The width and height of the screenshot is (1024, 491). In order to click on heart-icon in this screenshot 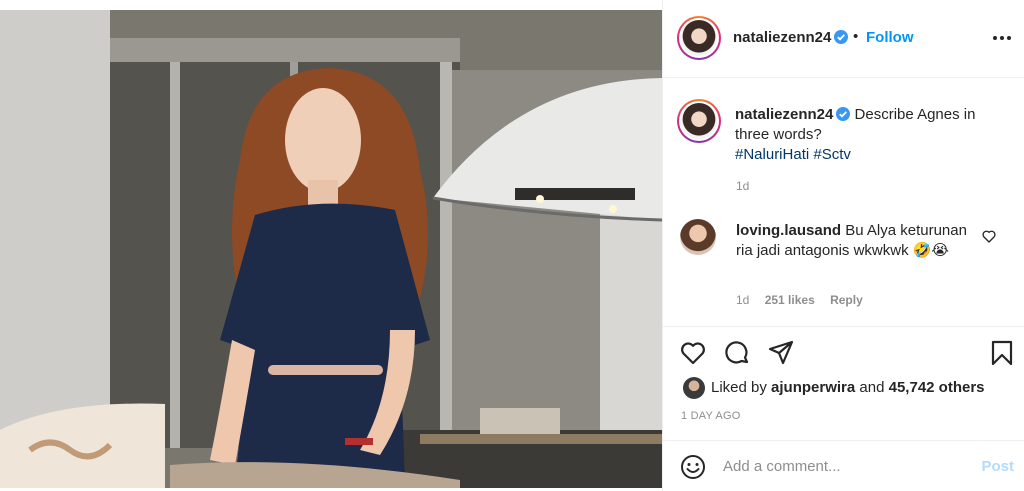, I will do `click(693, 353)`.